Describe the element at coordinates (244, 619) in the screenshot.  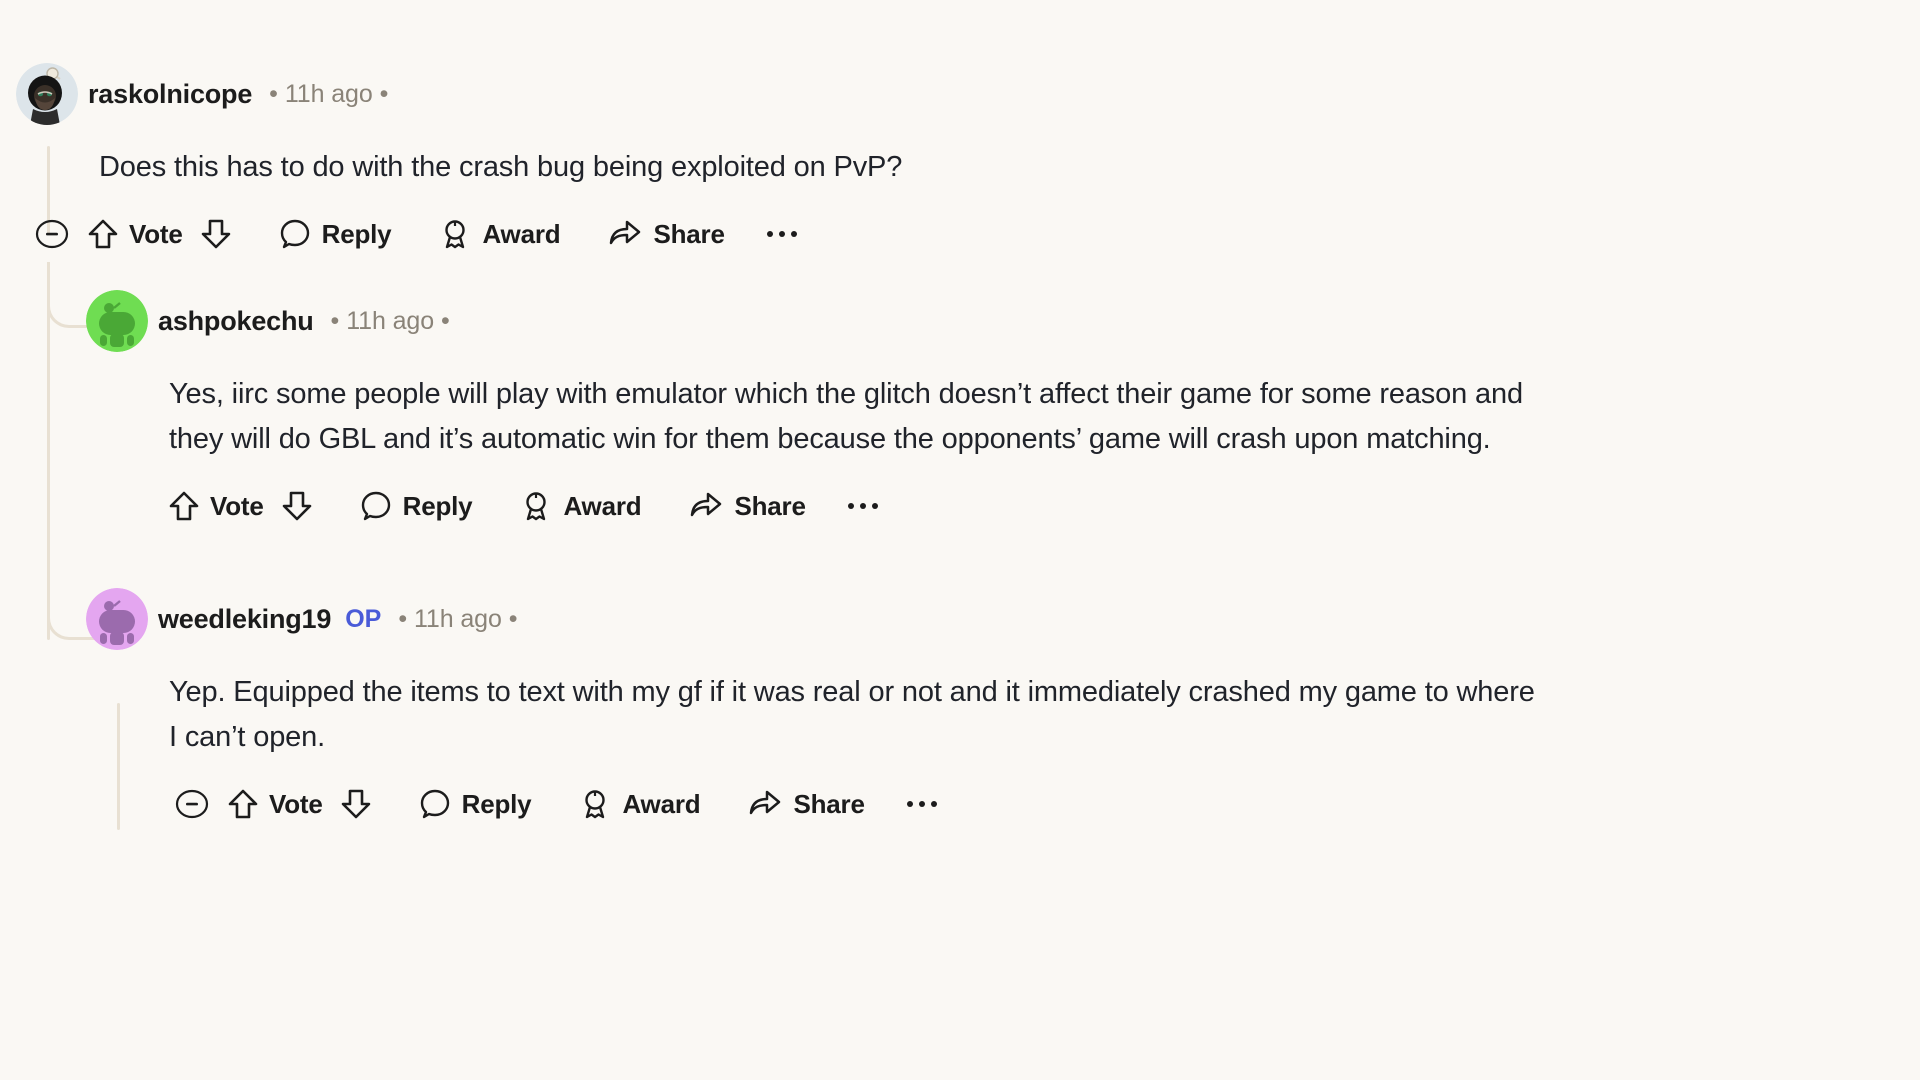
I see `comment-author: weedleking19` at that location.